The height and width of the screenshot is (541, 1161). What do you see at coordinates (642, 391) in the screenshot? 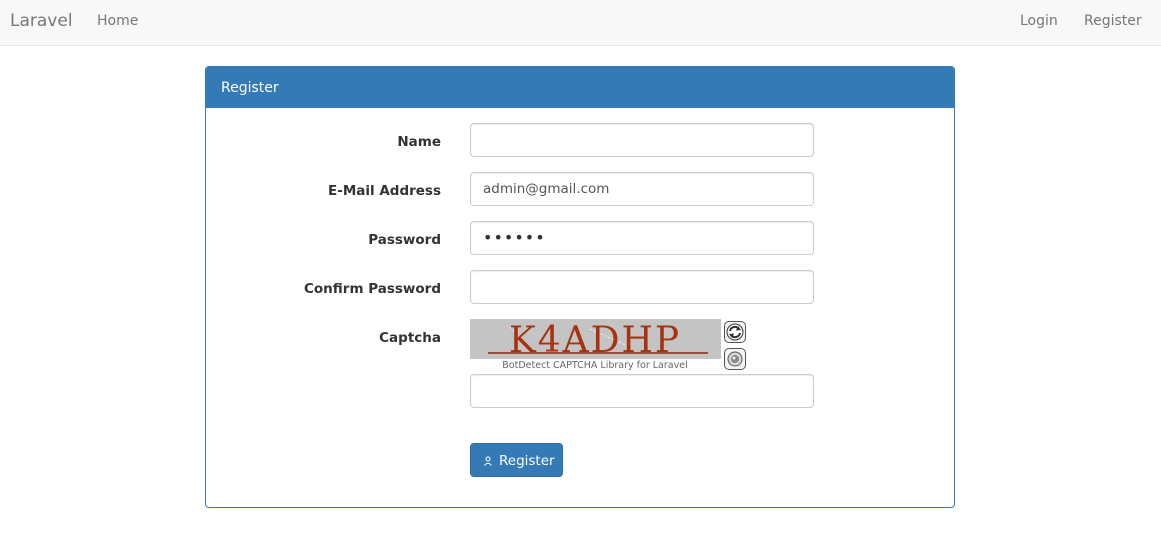
I see `captcha-input` at bounding box center [642, 391].